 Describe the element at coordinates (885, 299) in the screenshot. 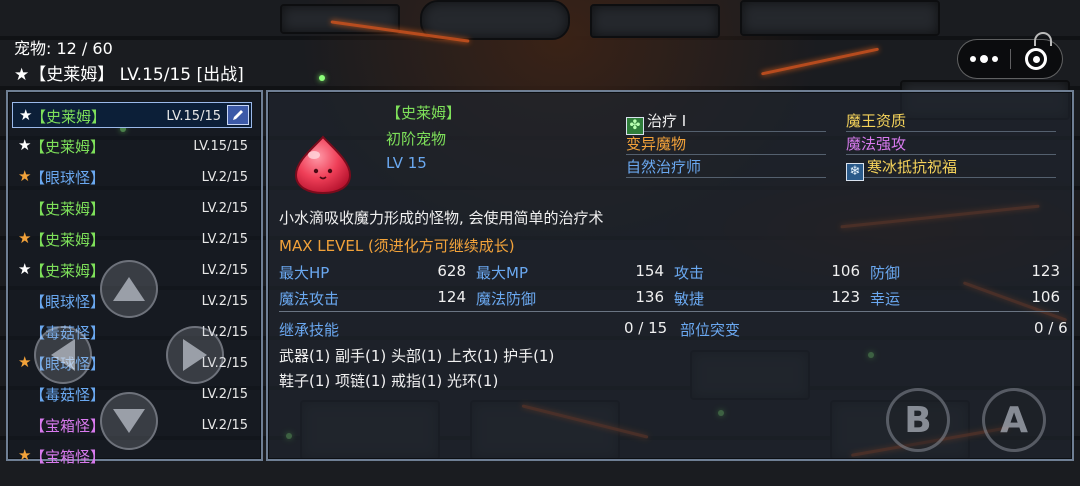

I see `stat-label: 幸运` at that location.